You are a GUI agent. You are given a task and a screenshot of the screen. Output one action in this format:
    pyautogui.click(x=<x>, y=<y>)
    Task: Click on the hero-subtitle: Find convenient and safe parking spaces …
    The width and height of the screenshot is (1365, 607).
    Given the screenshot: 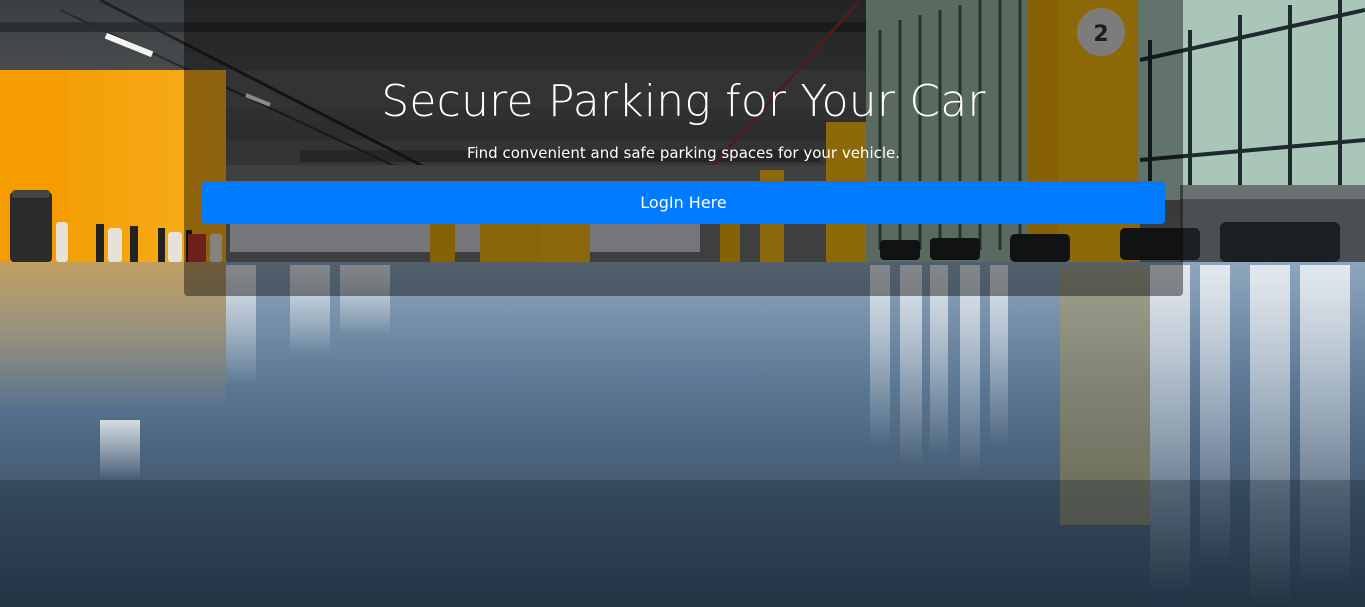 What is the action you would take?
    pyautogui.click(x=683, y=153)
    